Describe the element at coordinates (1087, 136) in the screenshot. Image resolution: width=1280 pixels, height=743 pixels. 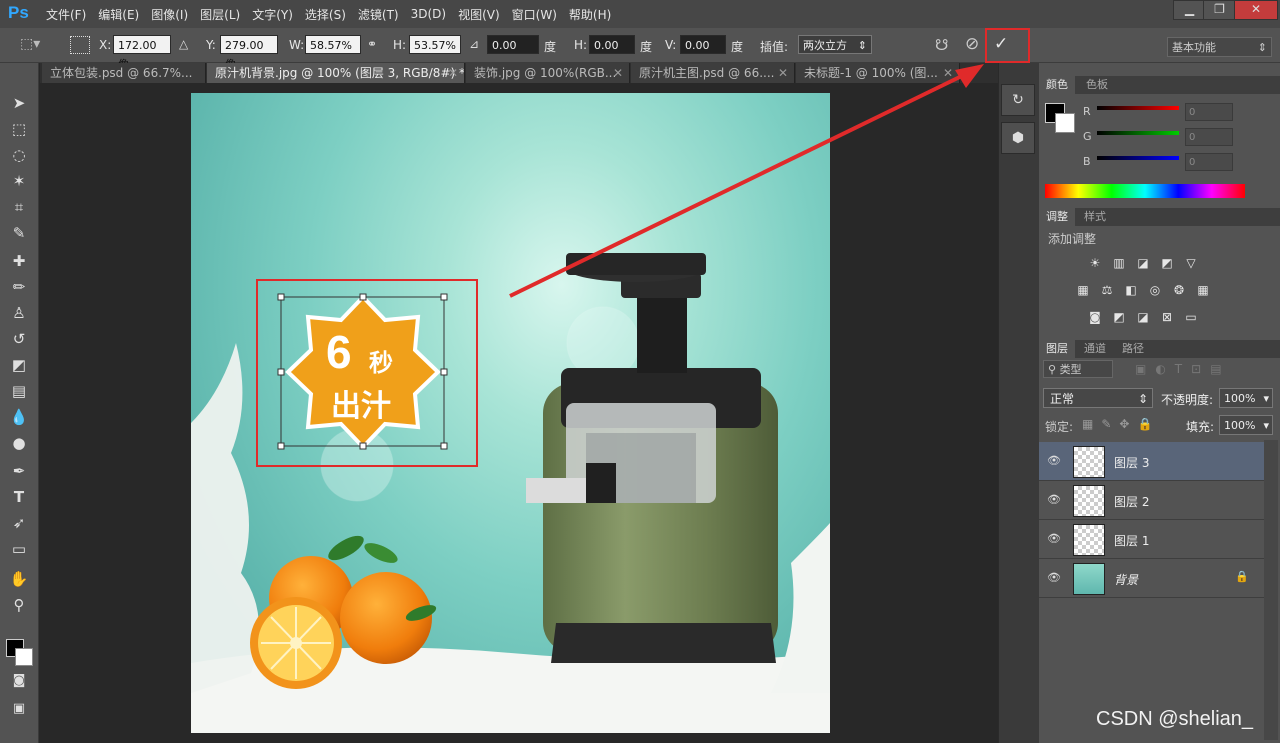
I see `g-label: G` at that location.